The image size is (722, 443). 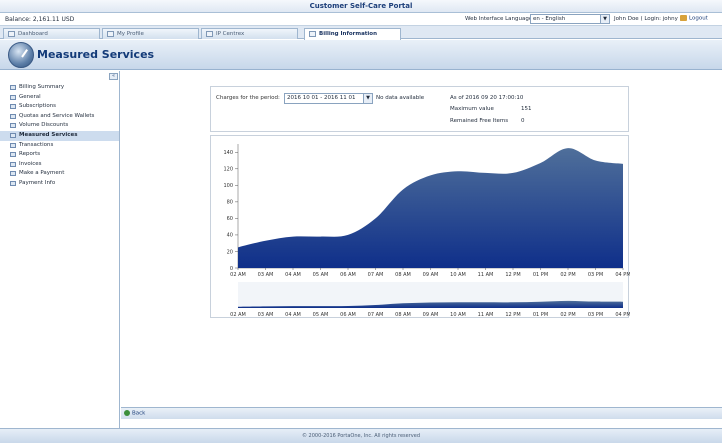 What do you see at coordinates (13, 116) in the screenshot?
I see `wallet-icon` at bounding box center [13, 116].